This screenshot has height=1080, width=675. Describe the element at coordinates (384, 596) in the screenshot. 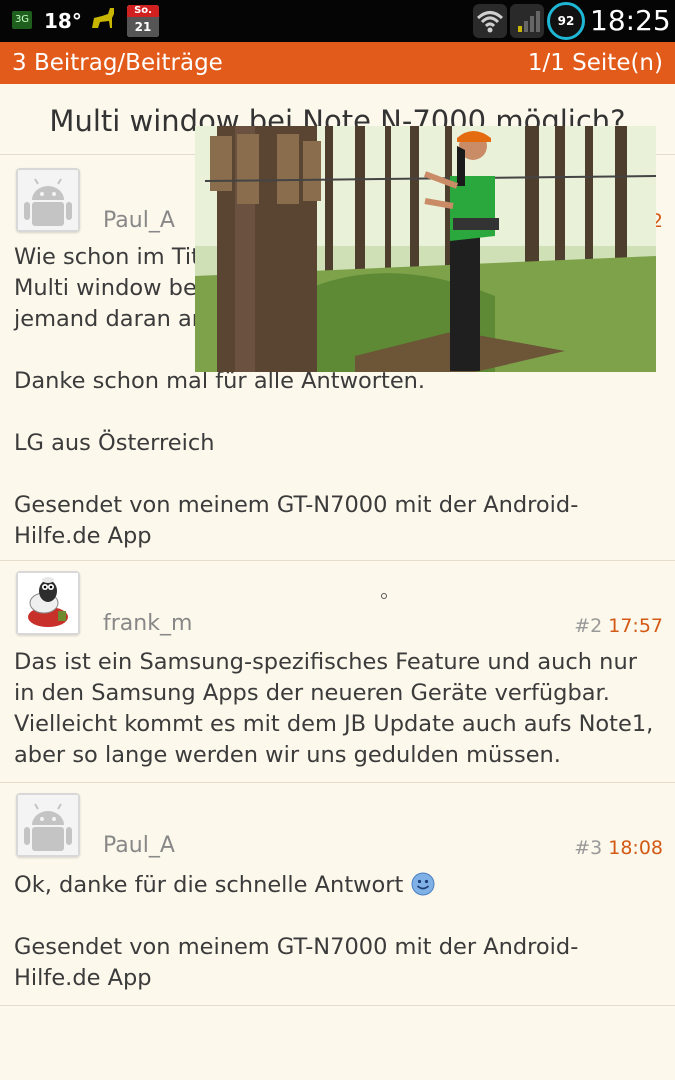

I see `dot-mark` at that location.